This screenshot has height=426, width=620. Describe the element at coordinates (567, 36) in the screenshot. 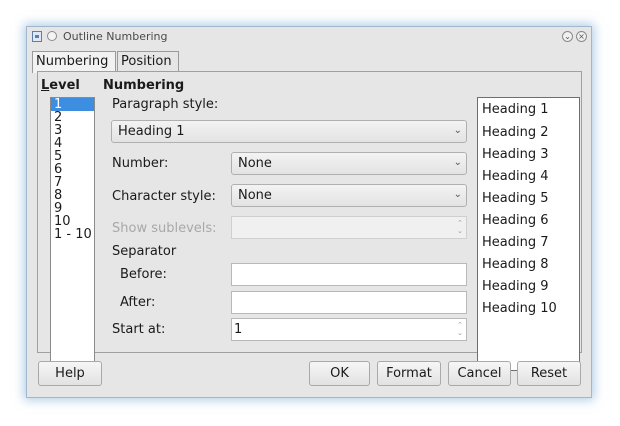

I see `minimize-button: ⌄` at that location.